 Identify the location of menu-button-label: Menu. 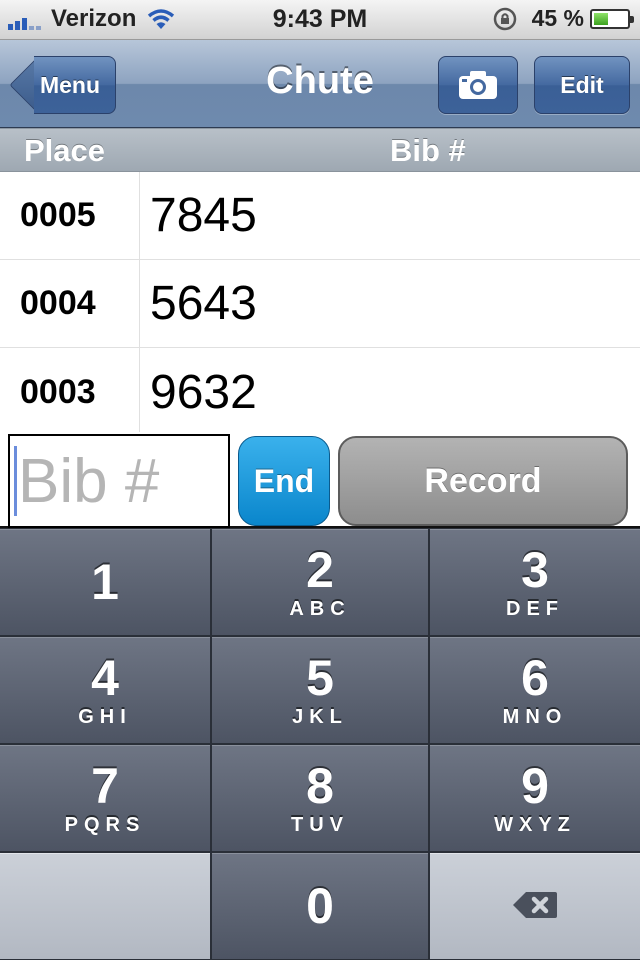
(70, 84).